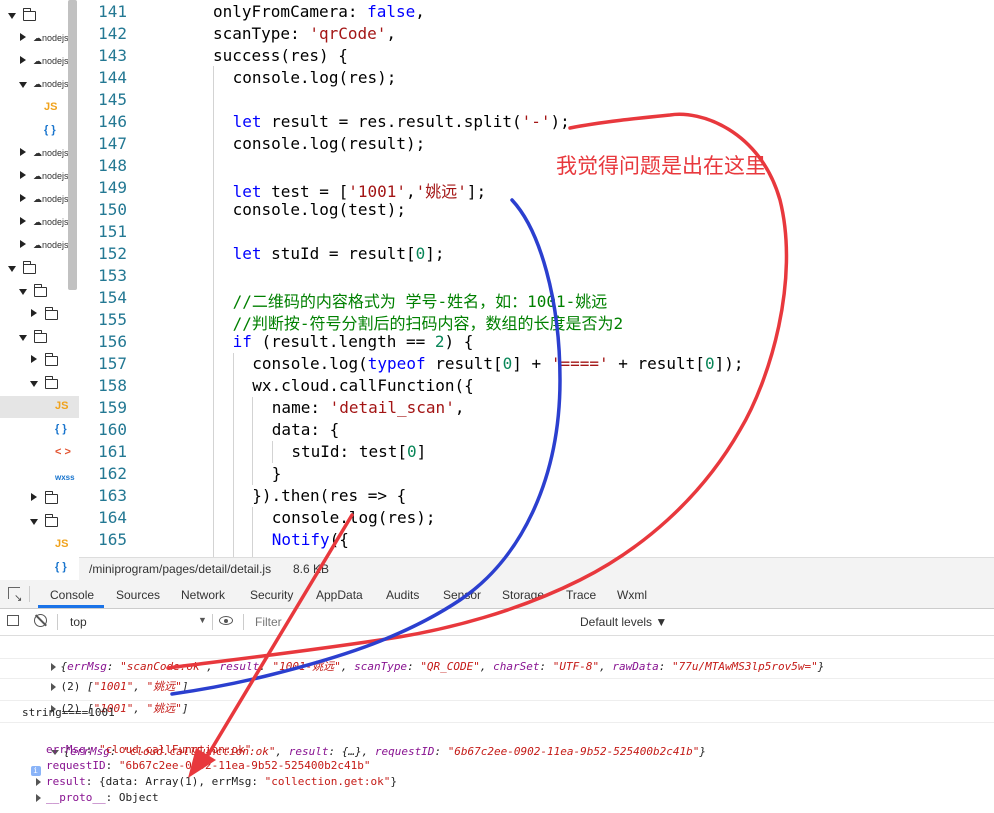 The width and height of the screenshot is (994, 813). Describe the element at coordinates (112, 473) in the screenshot. I see `line-number: 162` at that location.